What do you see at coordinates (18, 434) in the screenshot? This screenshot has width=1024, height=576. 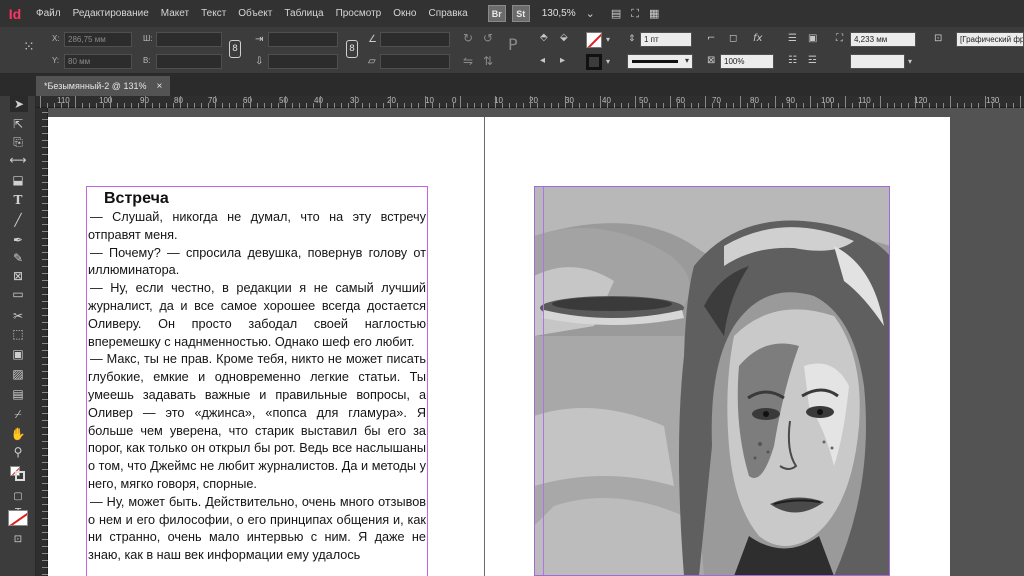 I see `hand-tool-icon: ✋` at bounding box center [18, 434].